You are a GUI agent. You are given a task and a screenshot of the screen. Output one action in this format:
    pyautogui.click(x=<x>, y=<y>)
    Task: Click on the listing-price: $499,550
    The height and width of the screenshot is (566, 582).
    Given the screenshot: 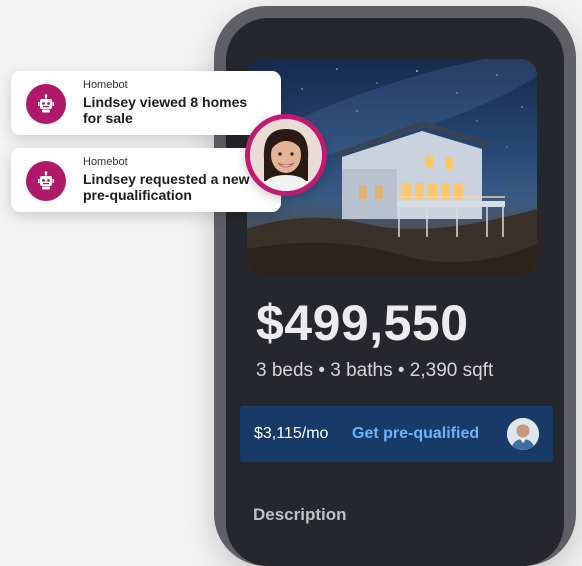 What is the action you would take?
    pyautogui.click(x=362, y=323)
    